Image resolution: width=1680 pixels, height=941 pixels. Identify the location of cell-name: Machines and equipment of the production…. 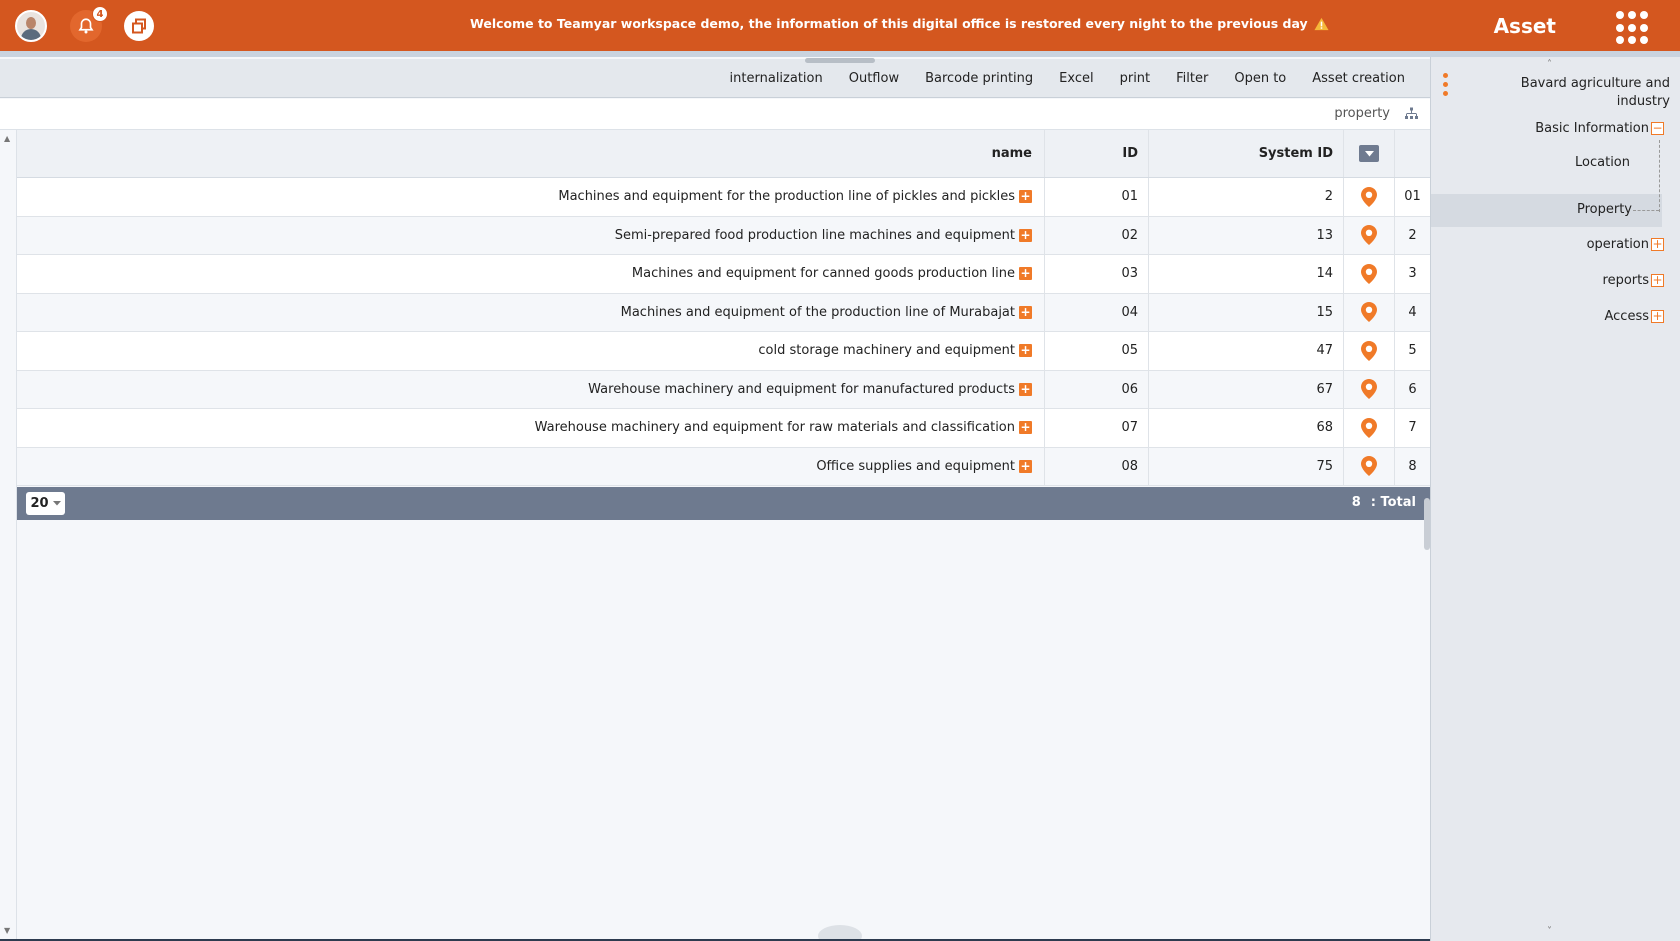
(531, 312).